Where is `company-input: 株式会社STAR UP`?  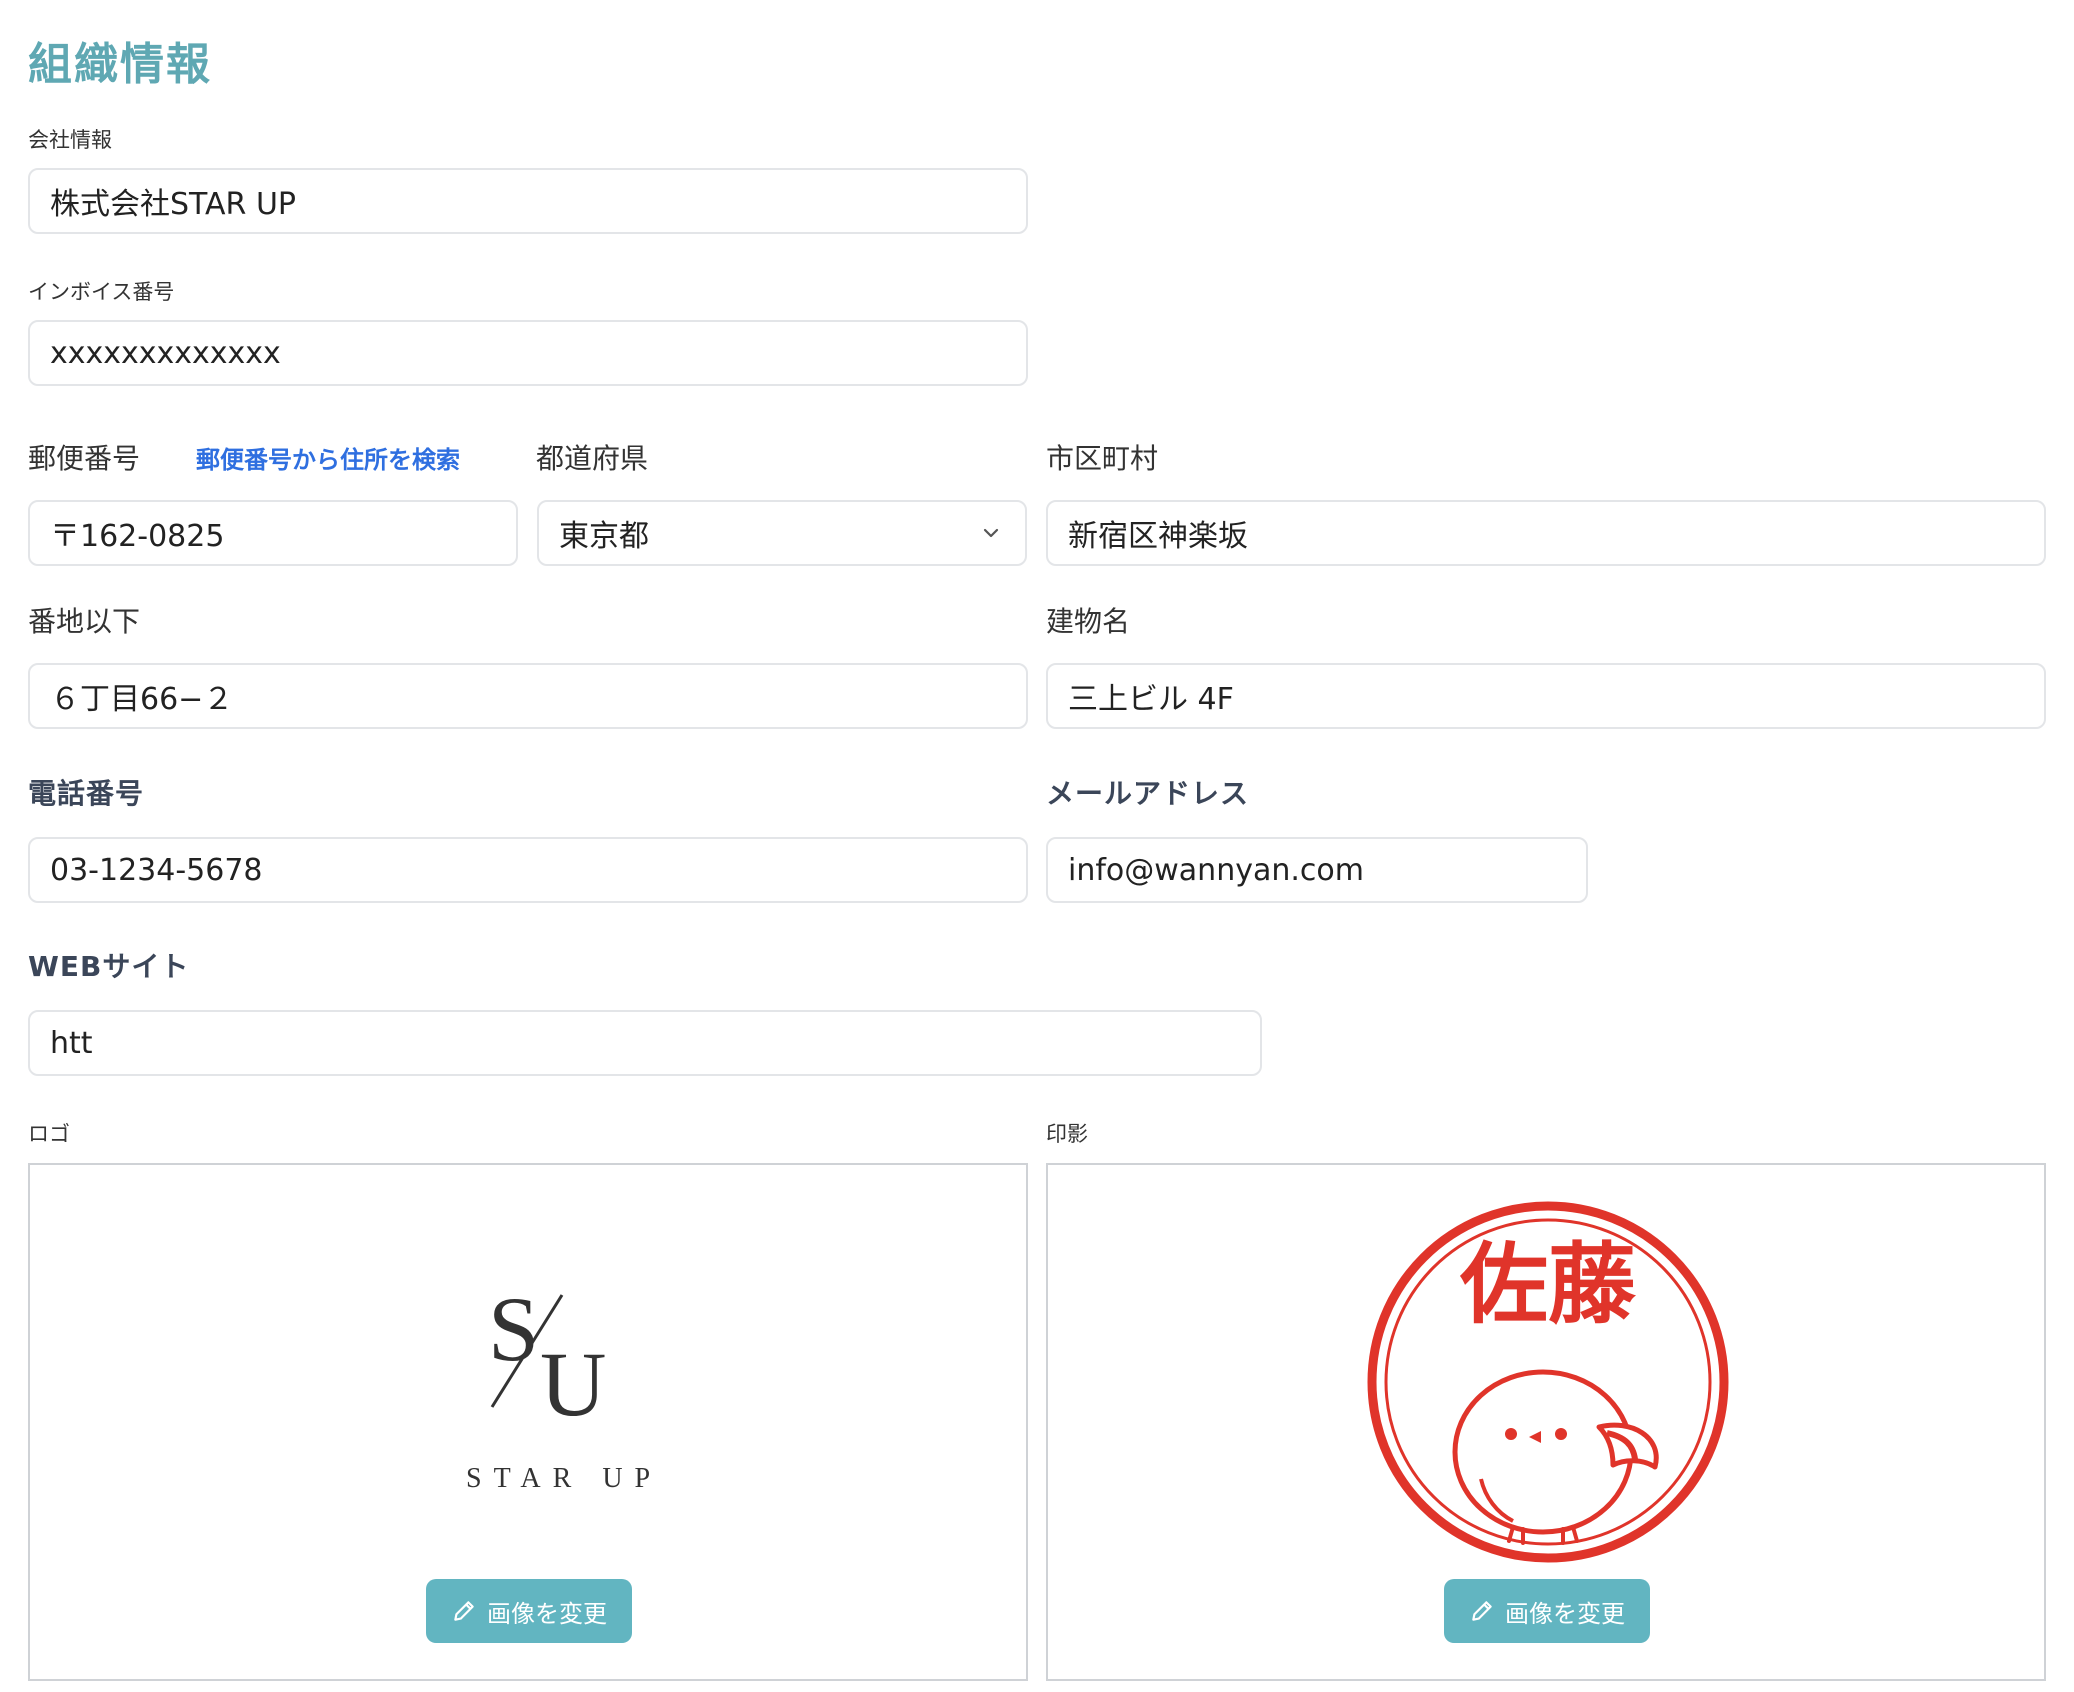 company-input: 株式会社STAR UP is located at coordinates (528, 201).